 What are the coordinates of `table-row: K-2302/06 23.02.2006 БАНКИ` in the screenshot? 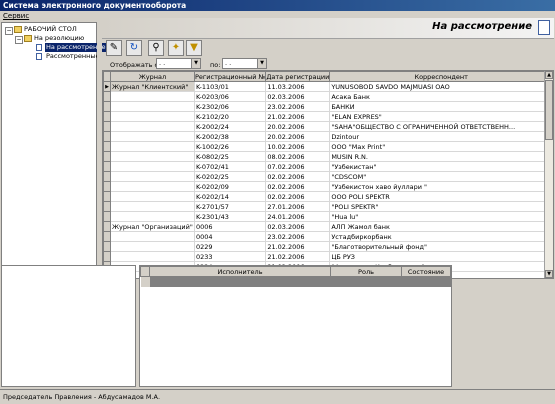 It's located at (328, 106).